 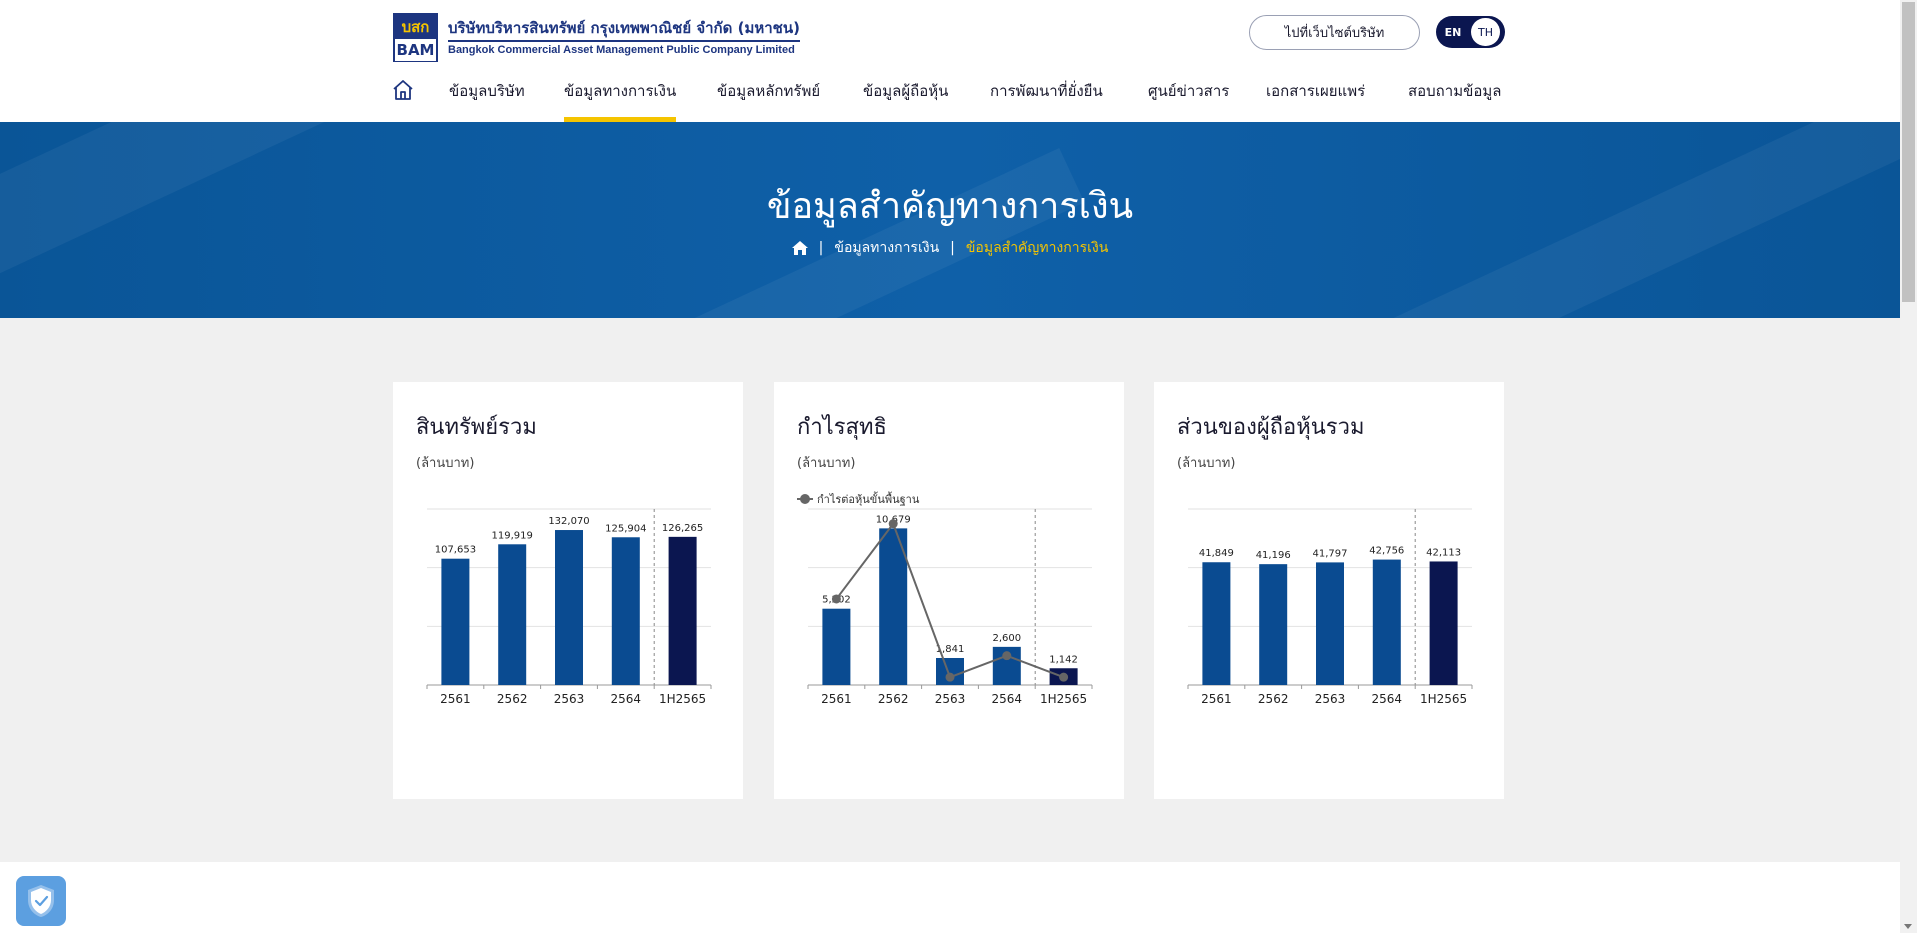 I want to click on nav-publications: เอกสารเผยแพร่, so click(x=1315, y=100).